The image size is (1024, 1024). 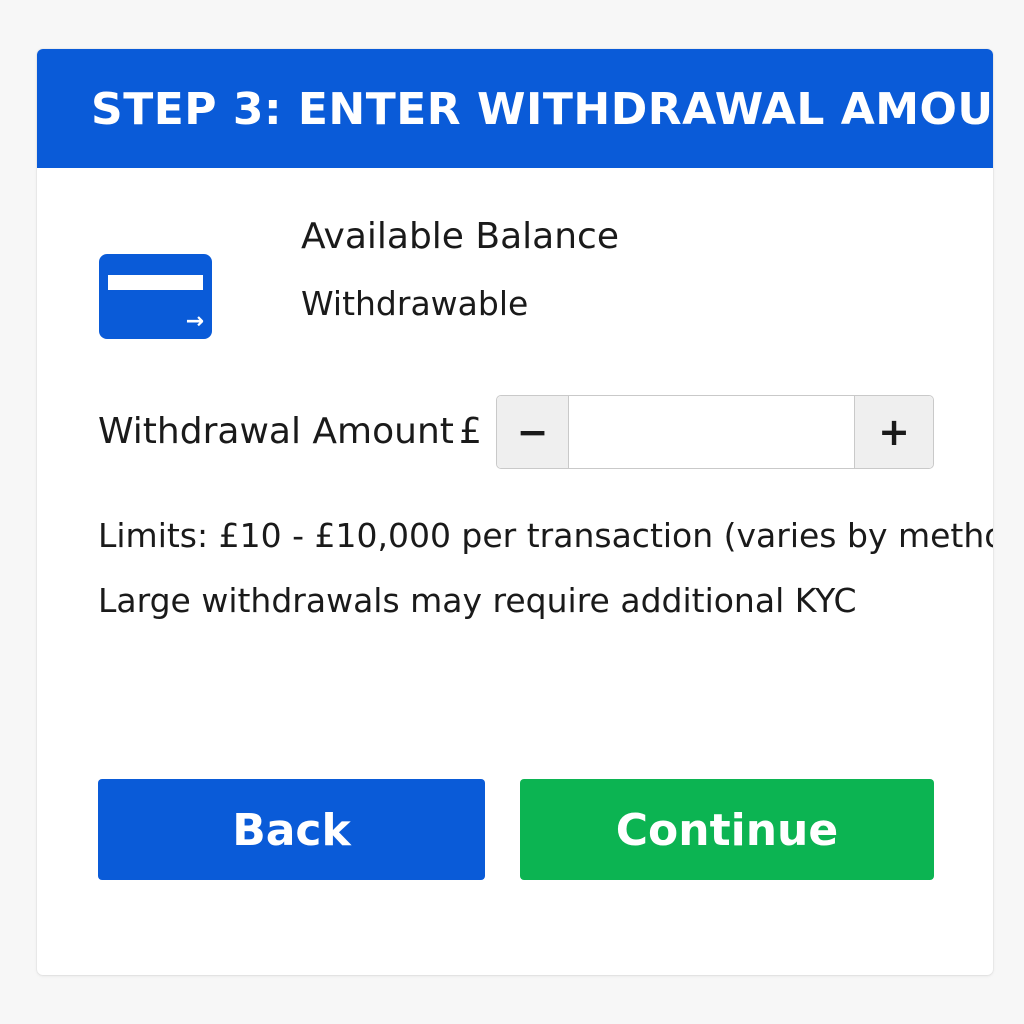 I want to click on card-stripe, so click(x=155, y=282).